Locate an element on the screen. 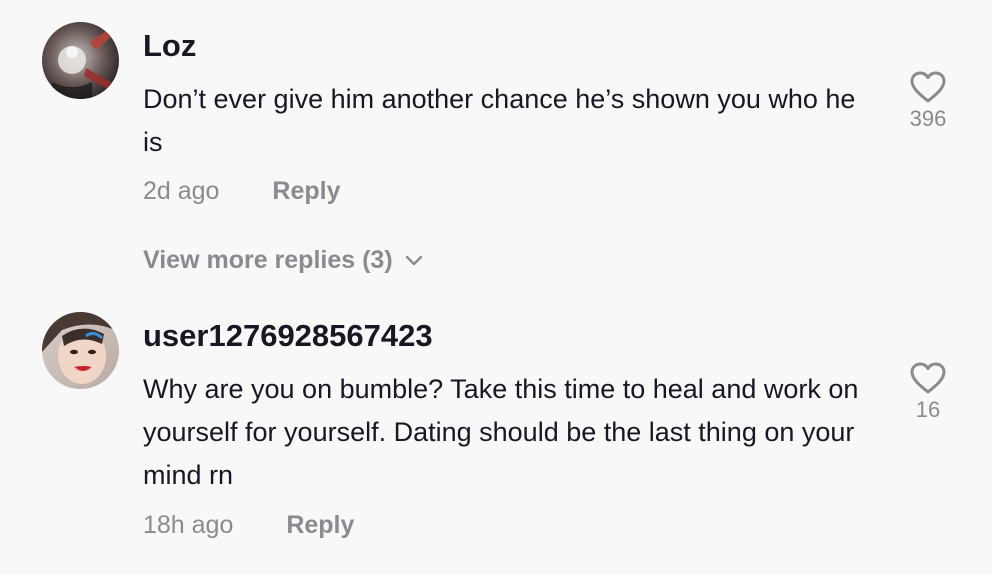 Image resolution: width=992 pixels, height=574 pixels. comment-meta: 18h ago Reply is located at coordinates (248, 525).